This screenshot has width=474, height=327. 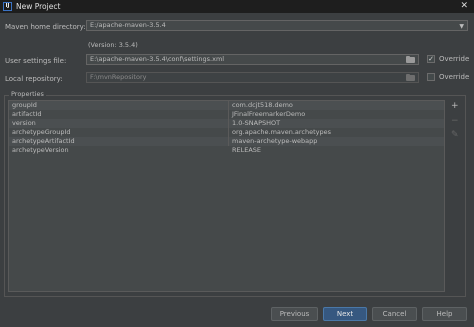 I want to click on dropdown-arrow-icon: ▼, so click(x=461, y=26).